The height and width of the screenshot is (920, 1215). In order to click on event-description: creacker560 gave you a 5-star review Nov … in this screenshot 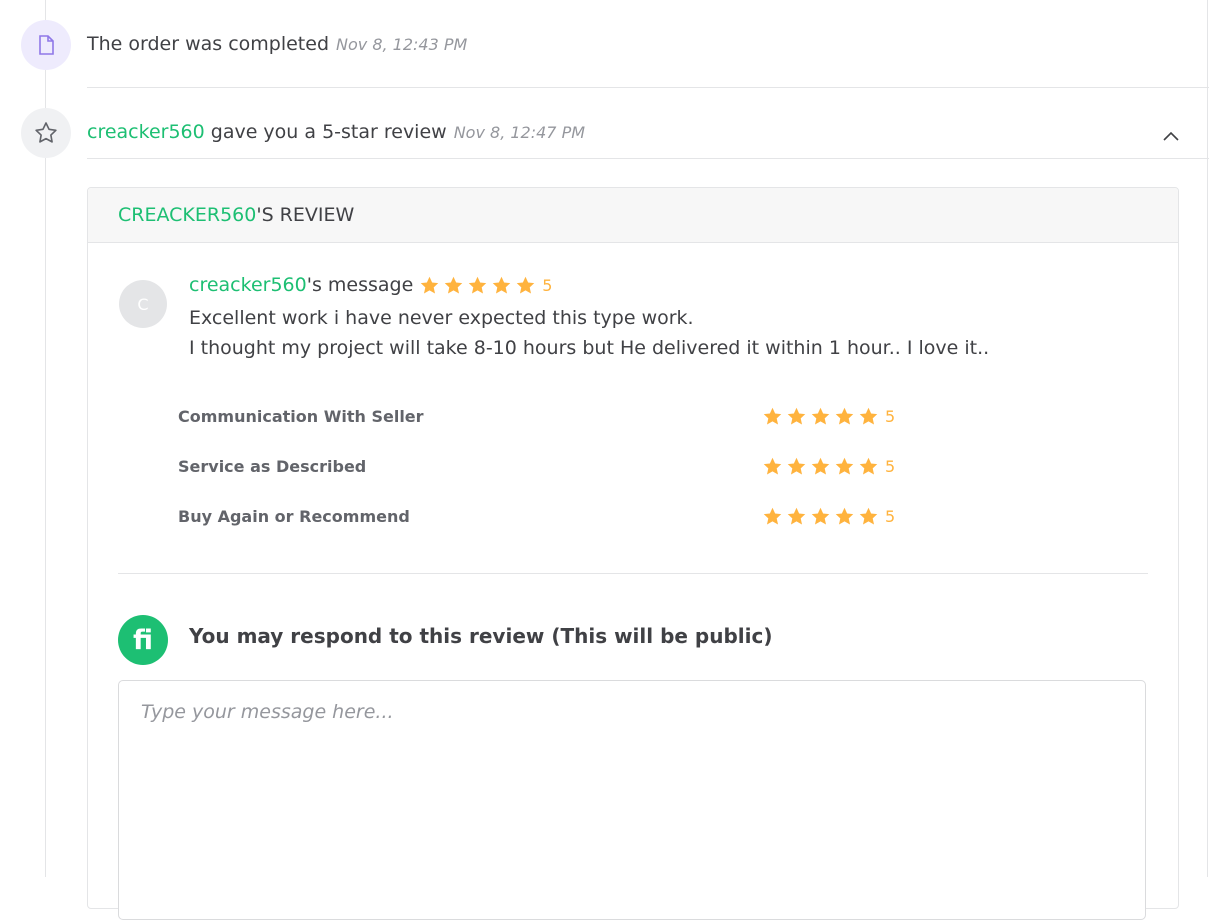, I will do `click(336, 132)`.